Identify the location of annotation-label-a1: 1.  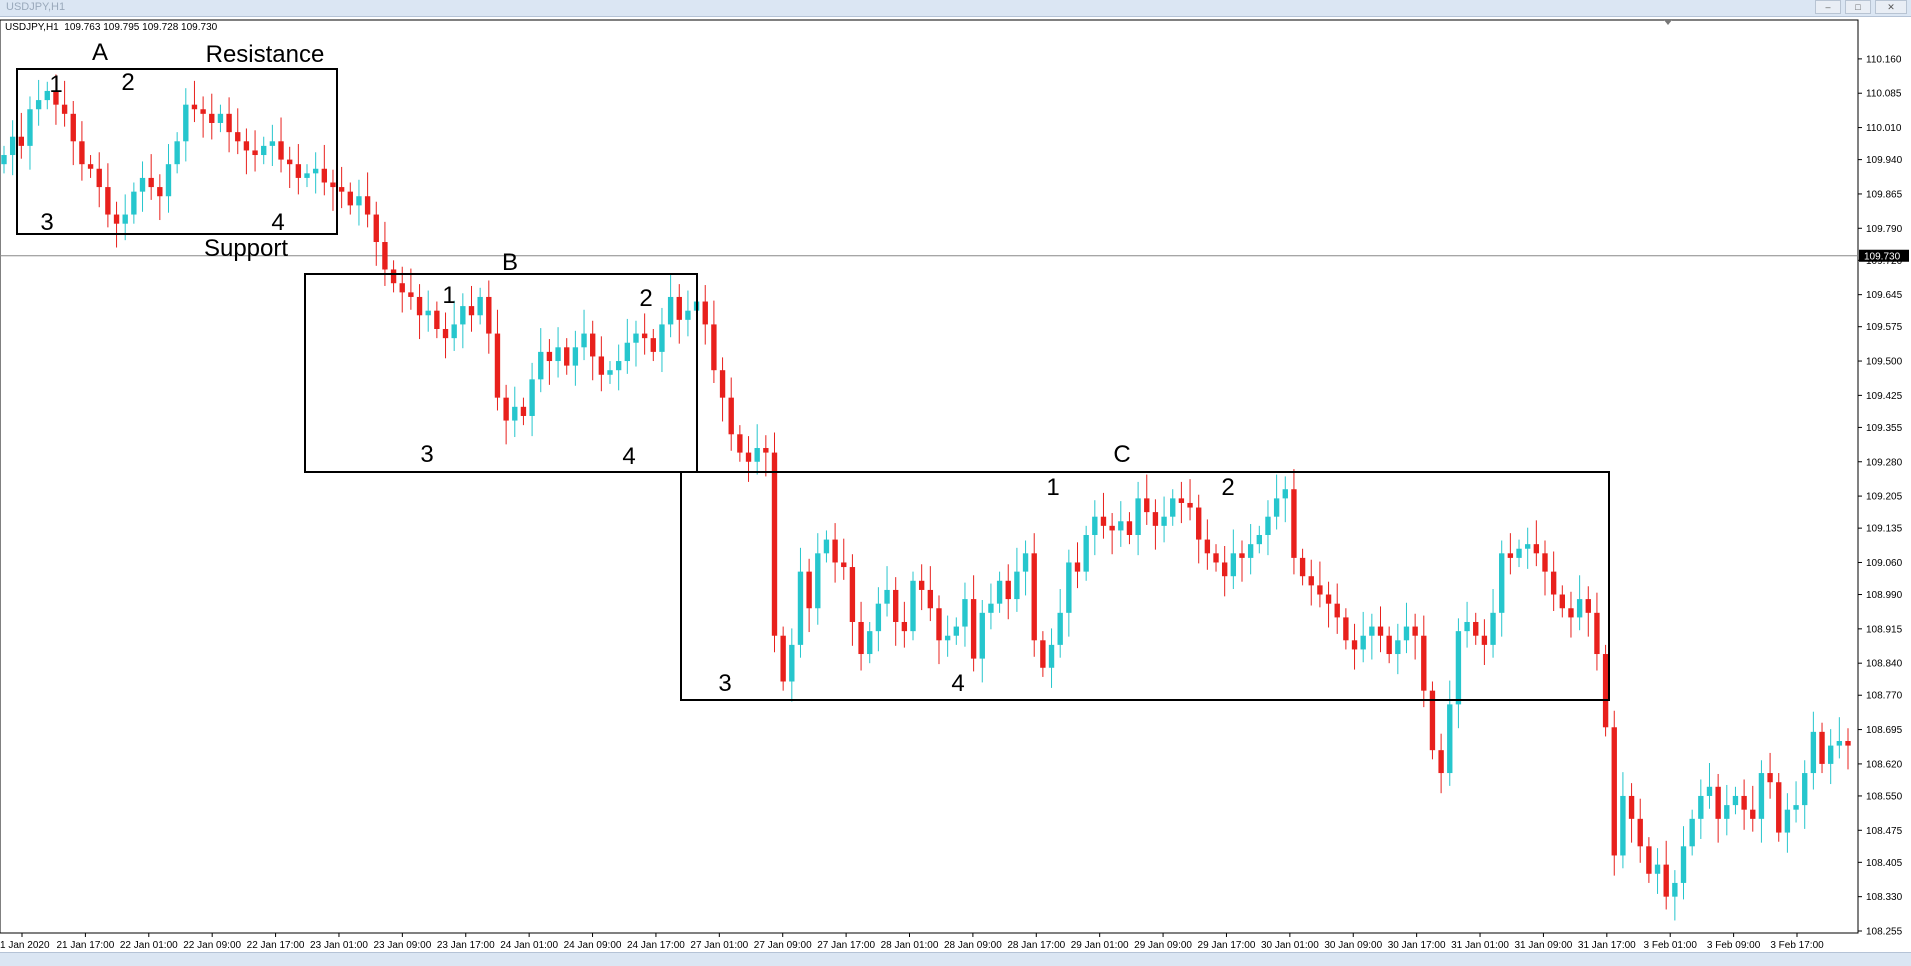
(55, 84).